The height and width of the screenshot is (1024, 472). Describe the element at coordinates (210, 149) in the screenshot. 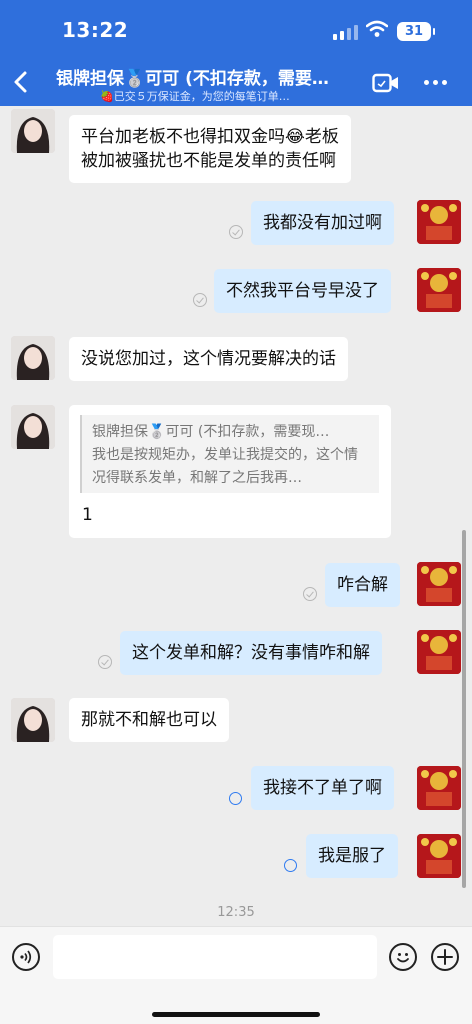

I see `message-bubble-incoming: 平台加老板不也得扣双金吗😂老板 被加被骚扰也不能是发单的责任啊` at that location.